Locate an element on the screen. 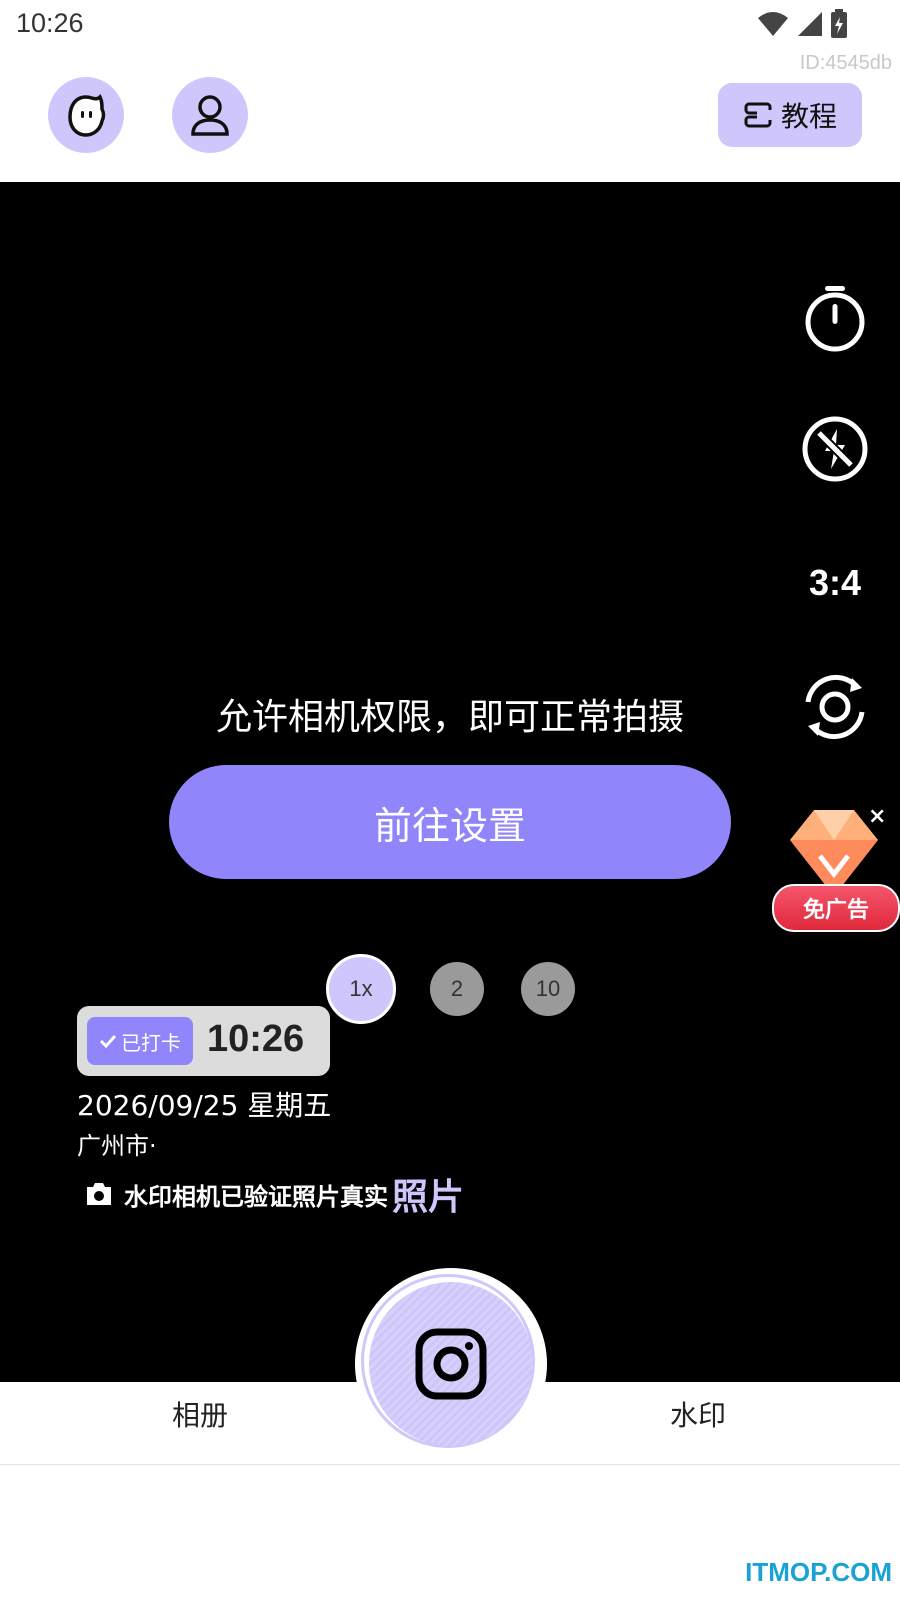 This screenshot has height=1600, width=900. flash-off-icon is located at coordinates (835, 449).